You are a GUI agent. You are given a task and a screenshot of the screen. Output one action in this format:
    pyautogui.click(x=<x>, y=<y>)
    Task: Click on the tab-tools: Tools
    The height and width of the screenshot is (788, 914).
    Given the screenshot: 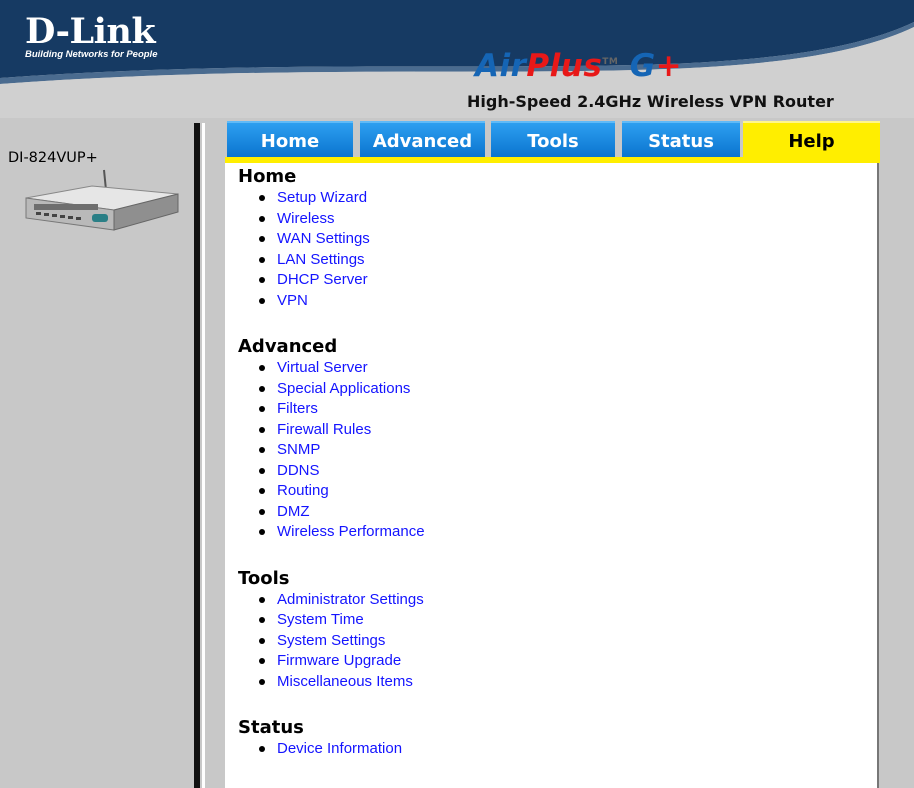 What is the action you would take?
    pyautogui.click(x=553, y=139)
    